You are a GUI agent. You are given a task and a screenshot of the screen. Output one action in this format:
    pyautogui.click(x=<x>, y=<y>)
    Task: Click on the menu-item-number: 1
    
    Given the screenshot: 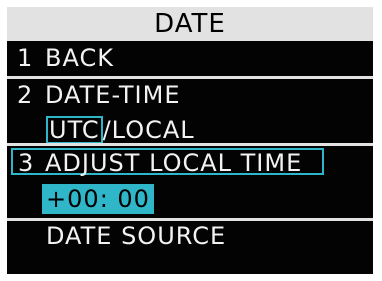 What is the action you would take?
    pyautogui.click(x=25, y=58)
    